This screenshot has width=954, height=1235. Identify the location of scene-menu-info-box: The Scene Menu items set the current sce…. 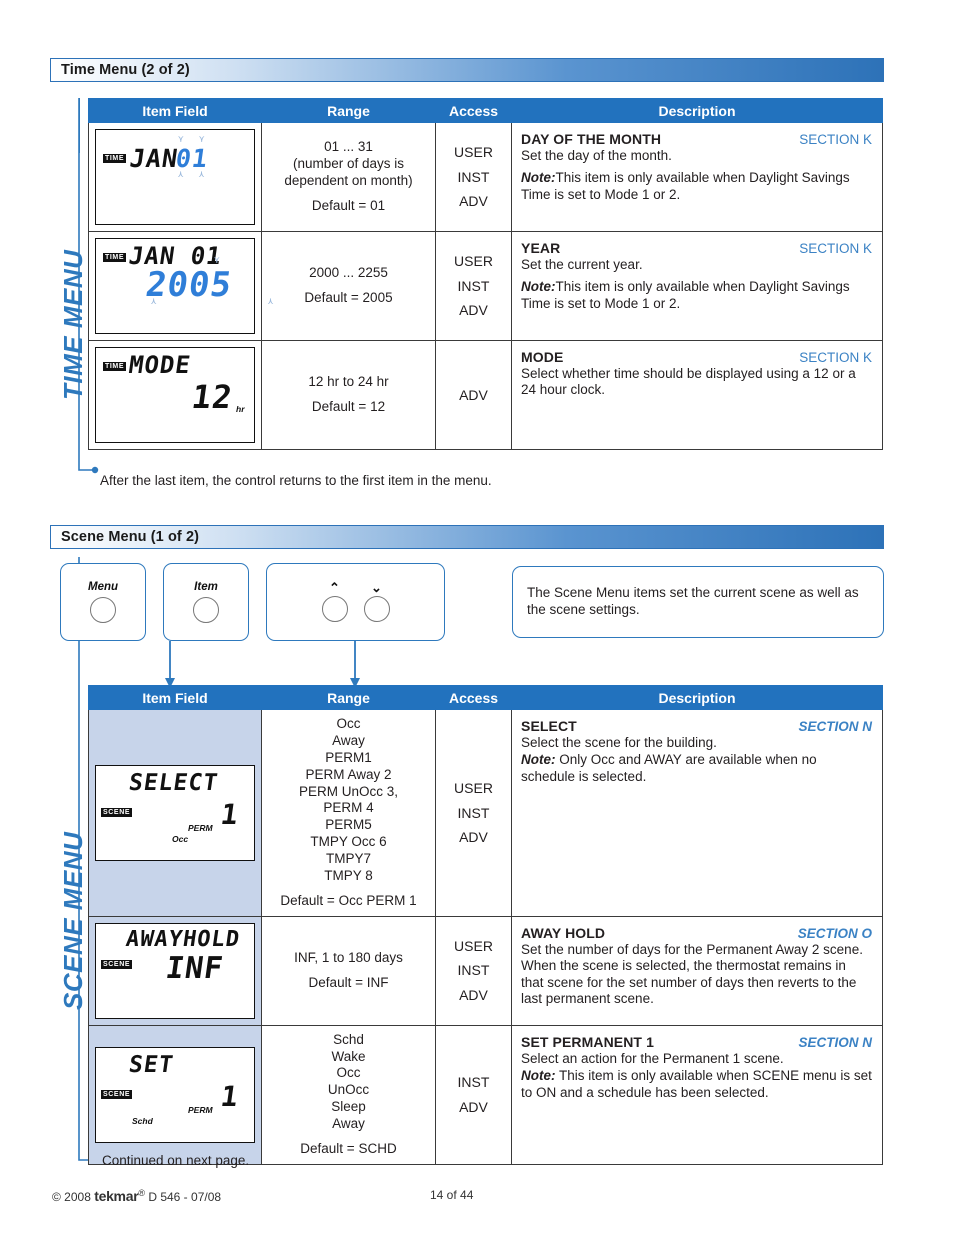
(698, 602).